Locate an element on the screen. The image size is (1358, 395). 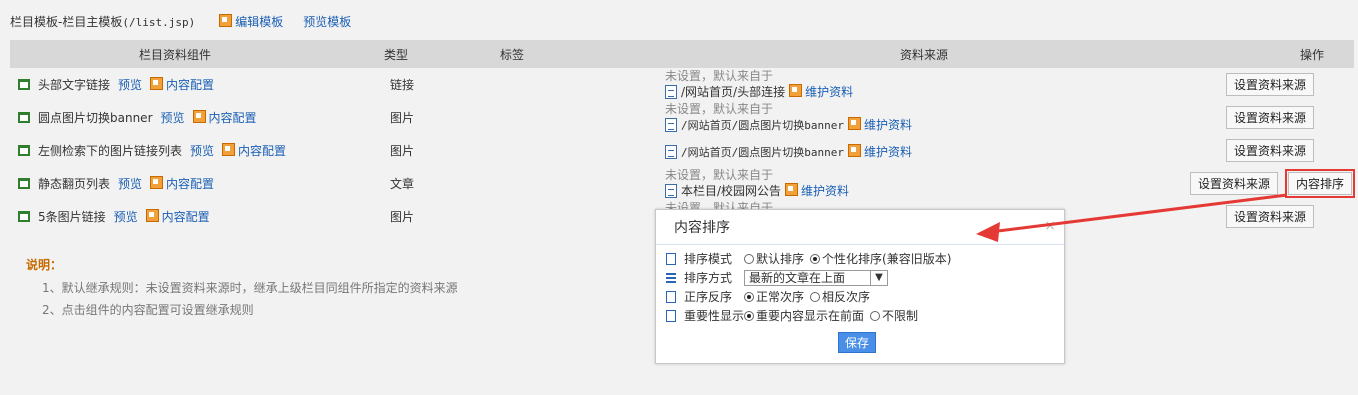
close-icon: × is located at coordinates (1050, 226).